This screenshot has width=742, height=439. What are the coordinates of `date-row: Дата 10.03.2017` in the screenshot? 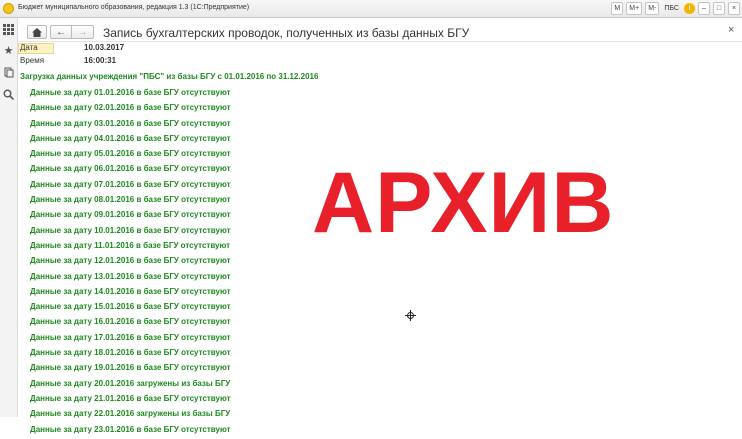 It's located at (71, 48).